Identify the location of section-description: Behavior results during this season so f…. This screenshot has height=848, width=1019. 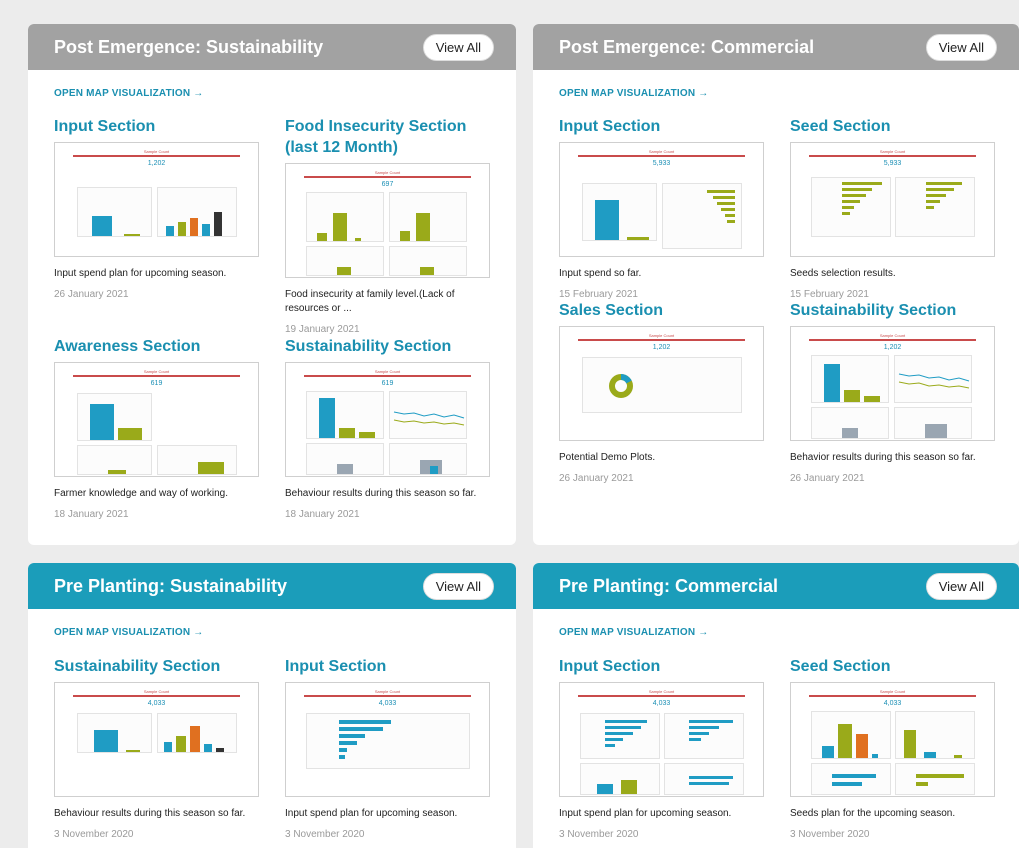
(883, 457).